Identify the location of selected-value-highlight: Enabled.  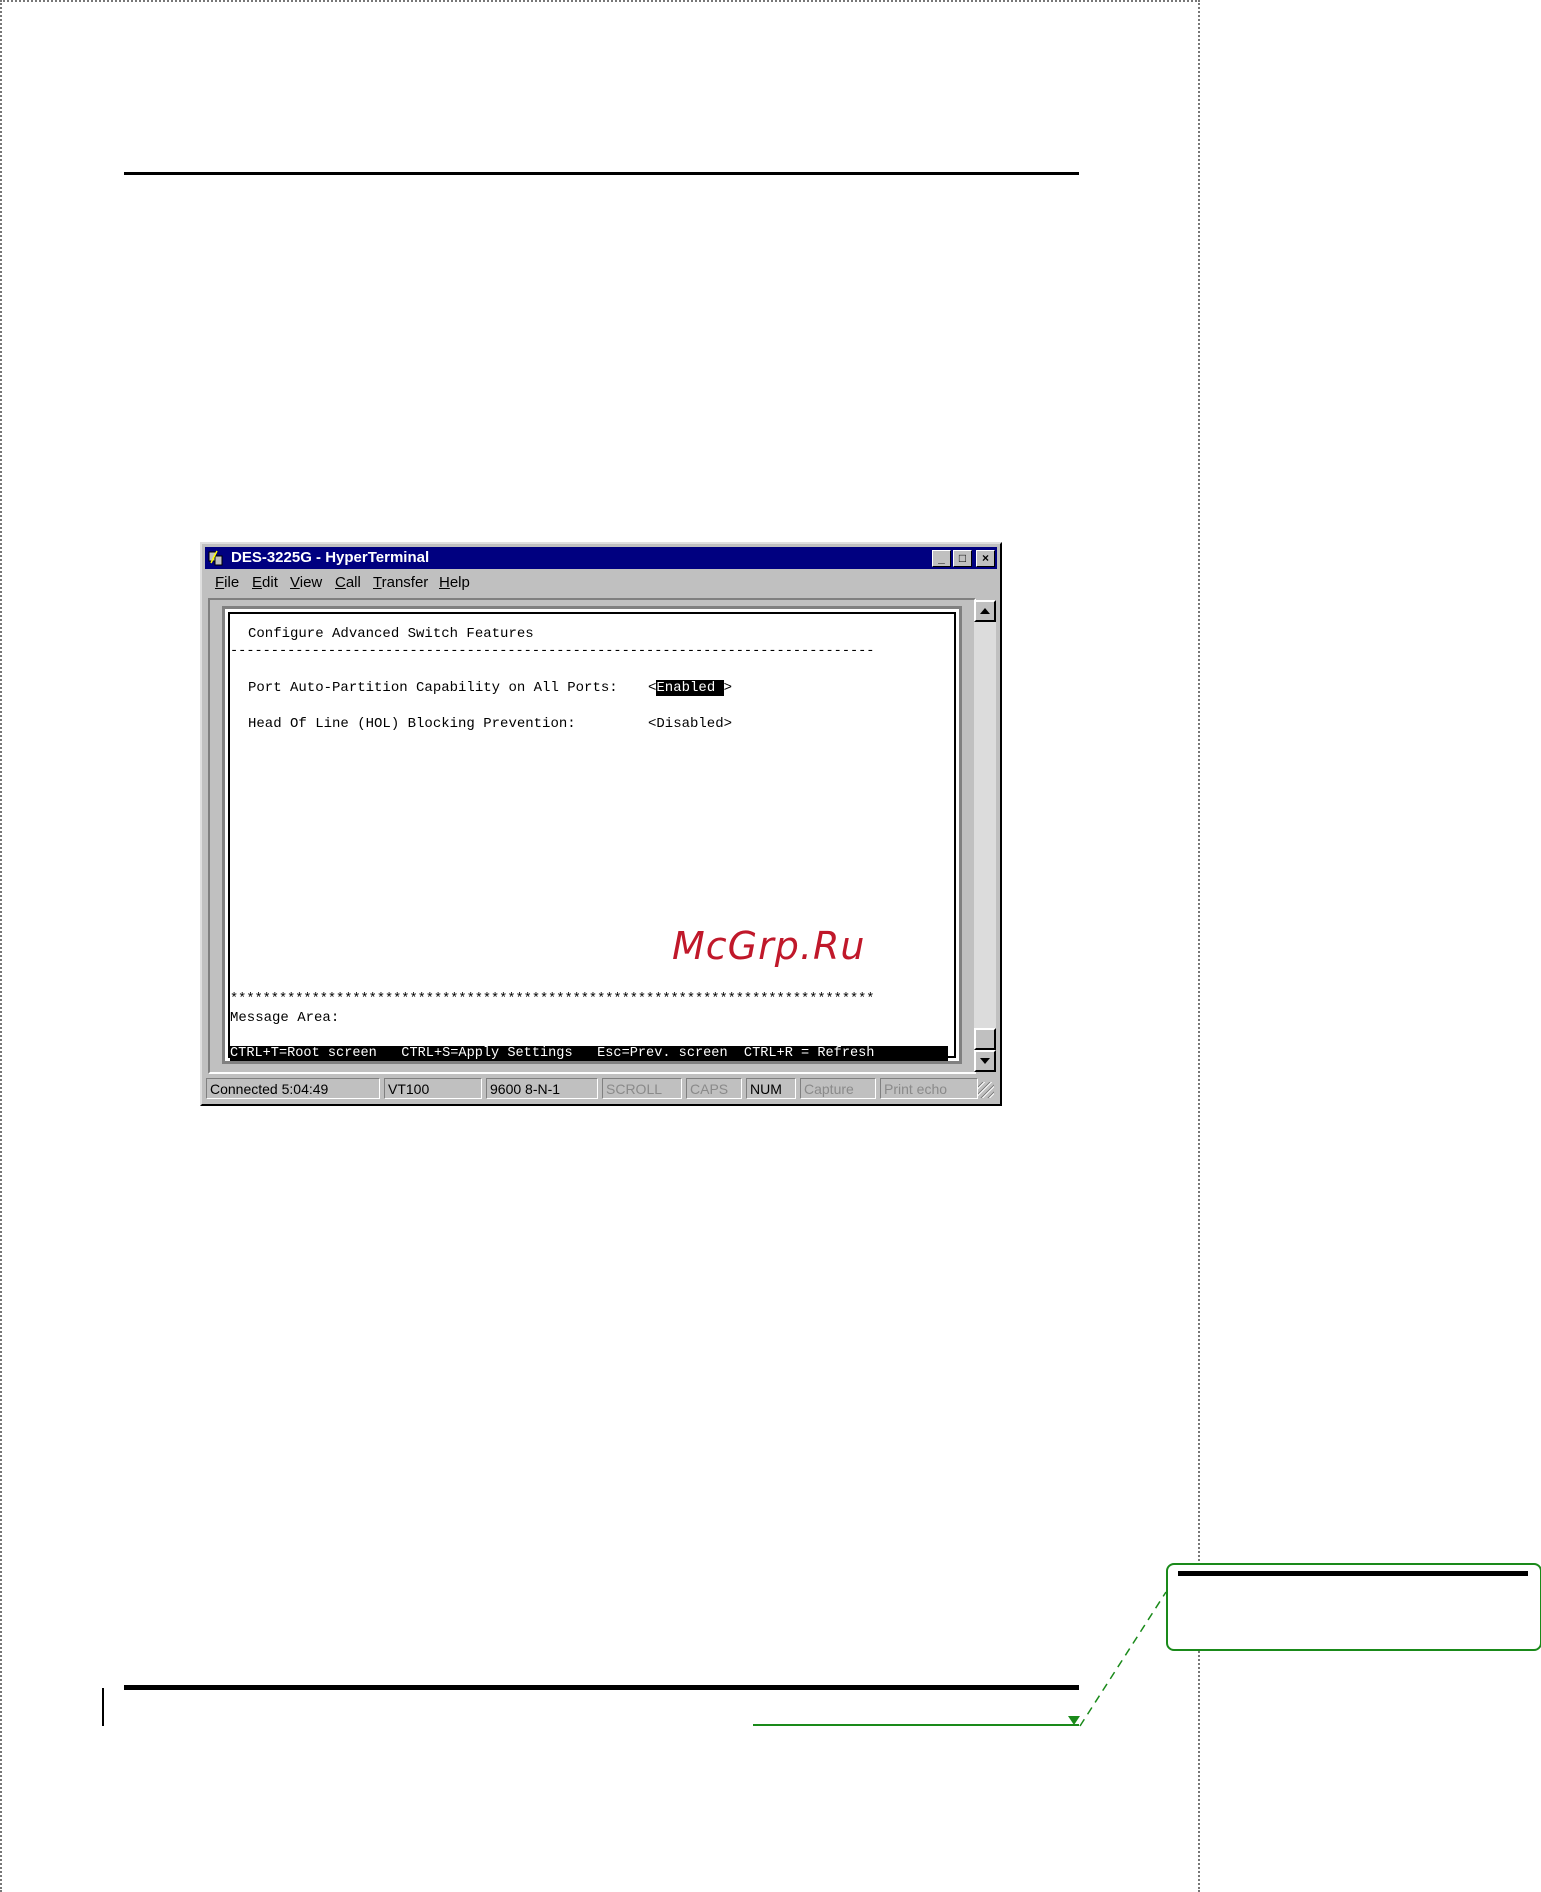
(690, 688).